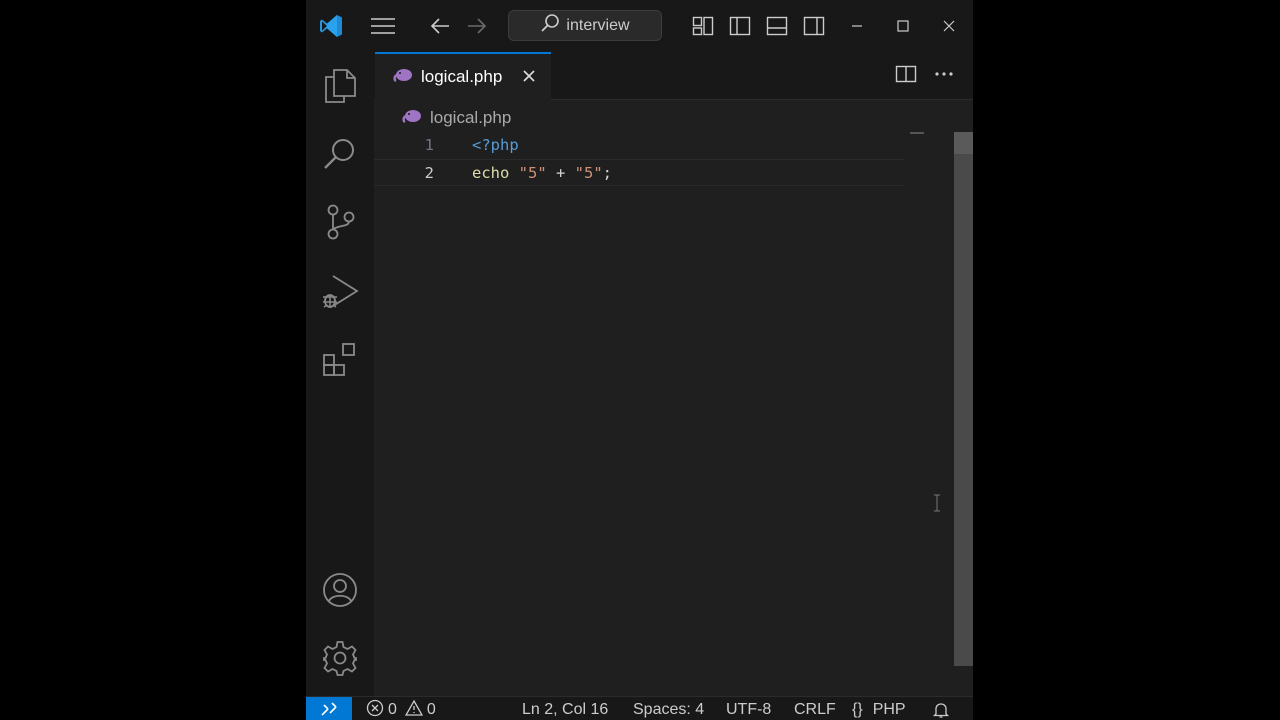 This screenshot has height=720, width=1280. What do you see at coordinates (340, 222) in the screenshot?
I see `source-control-icon` at bounding box center [340, 222].